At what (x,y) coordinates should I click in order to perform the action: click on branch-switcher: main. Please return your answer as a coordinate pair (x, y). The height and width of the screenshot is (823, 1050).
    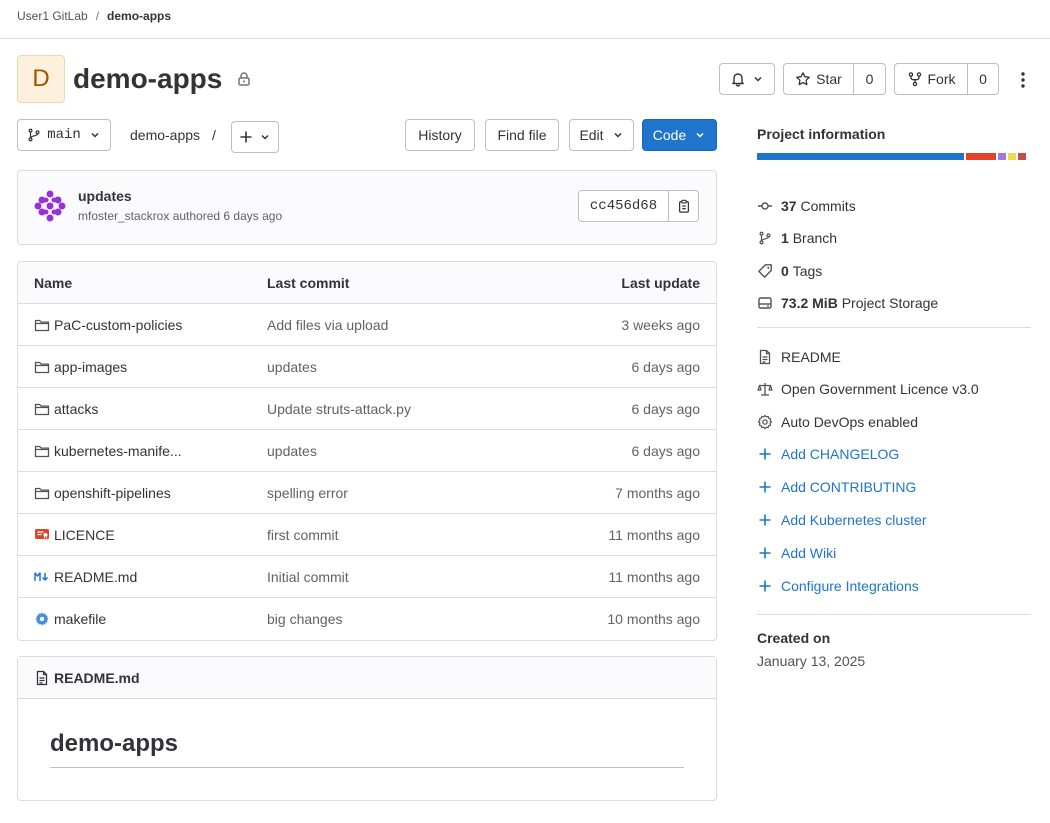
    Looking at the image, I should click on (64, 135).